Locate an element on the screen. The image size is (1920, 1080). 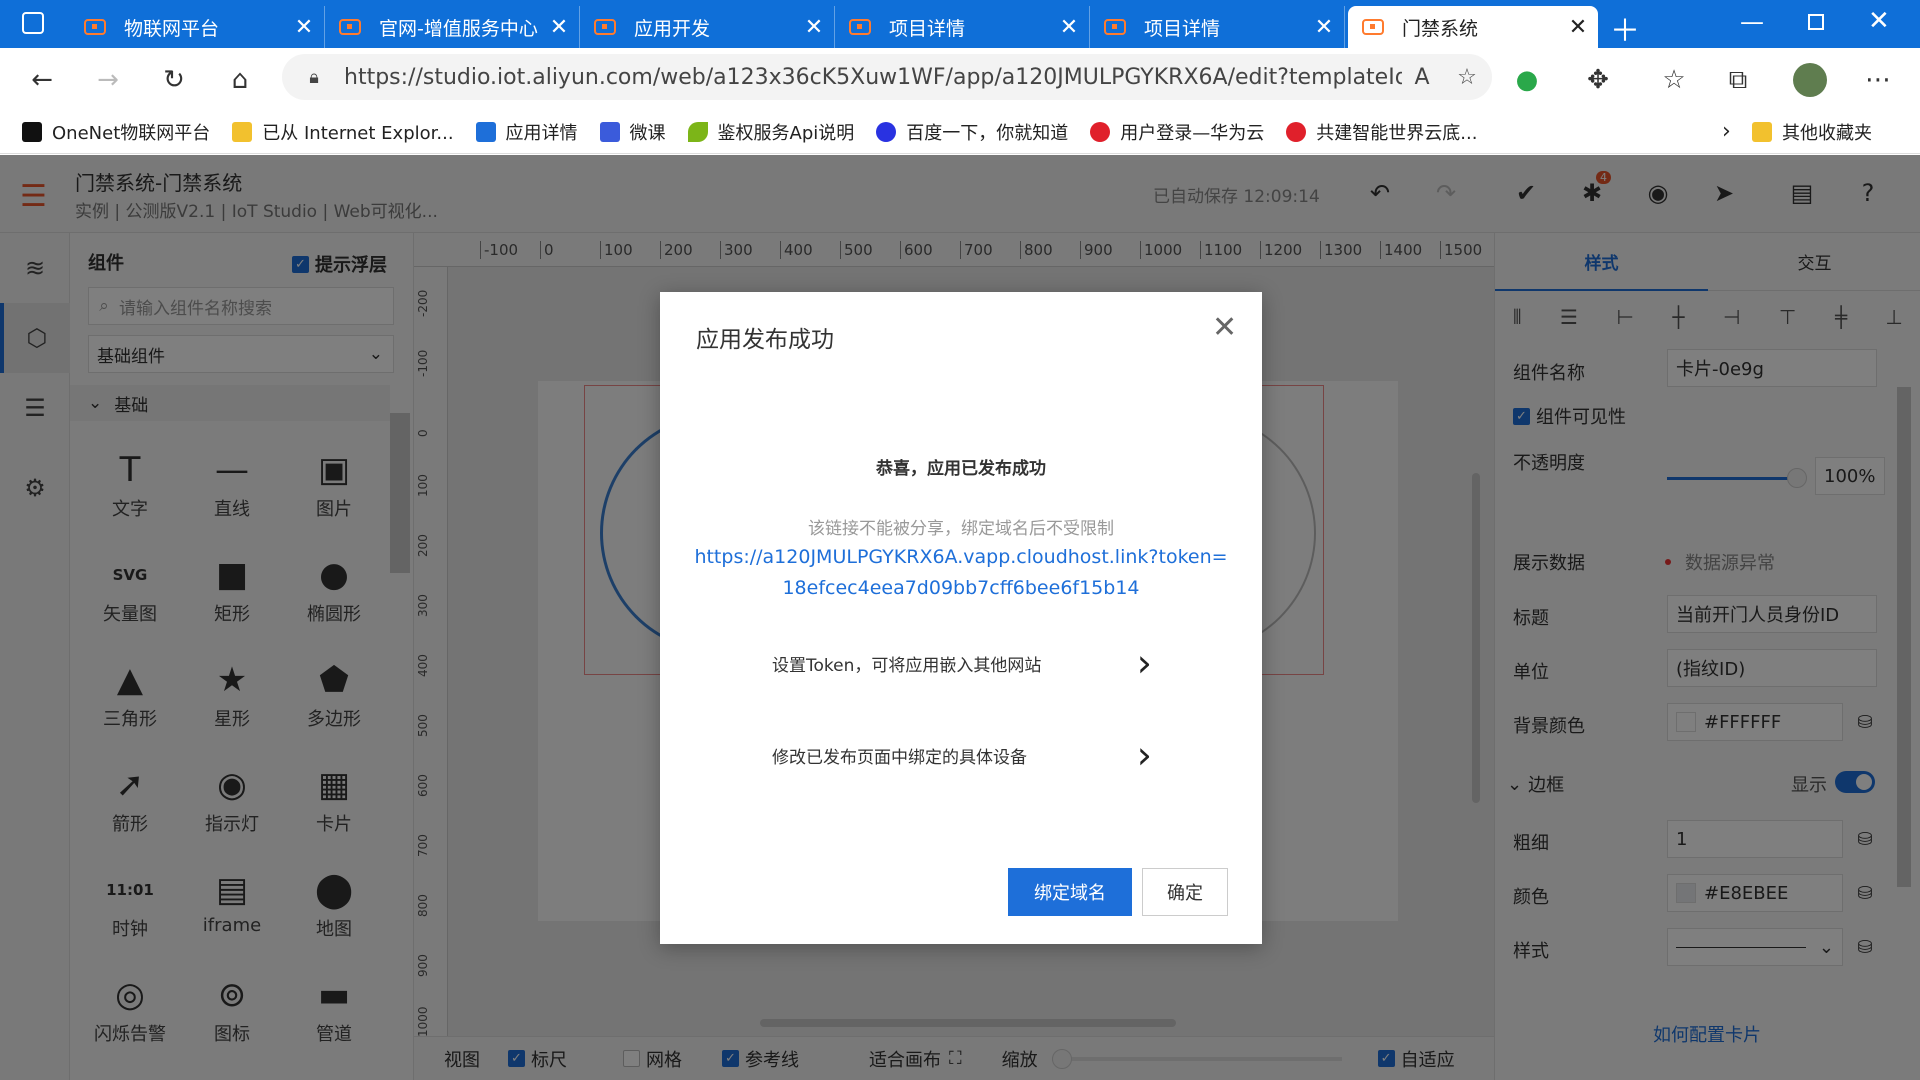
token-option: 设置Token，可将应用嵌入其他网站 › is located at coordinates (962, 663).